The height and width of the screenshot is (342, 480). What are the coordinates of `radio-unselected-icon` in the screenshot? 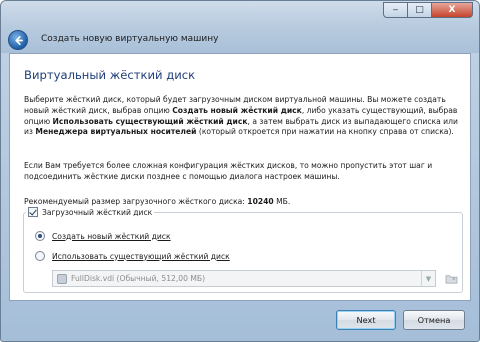 It's located at (40, 256).